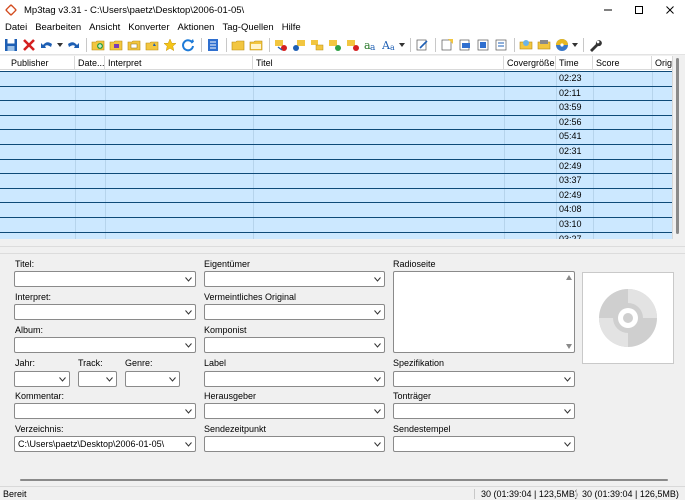 The height and width of the screenshot is (500, 685). Describe the element at coordinates (281, 45) in the screenshot. I see `tag-filename-button` at that location.